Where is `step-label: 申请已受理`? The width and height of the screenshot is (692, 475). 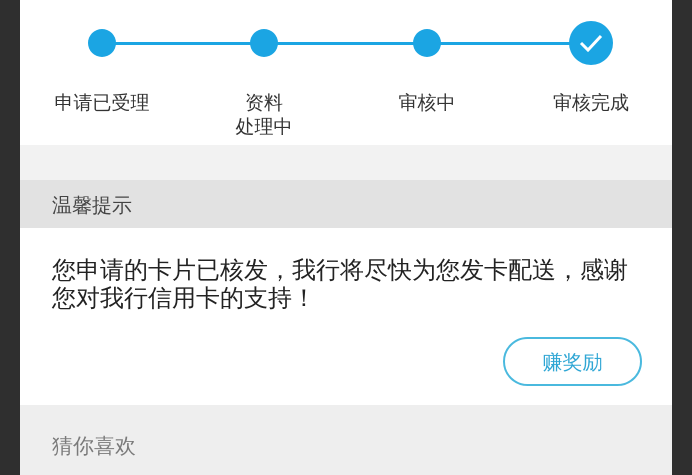
step-label: 申请已受理 is located at coordinates (102, 104).